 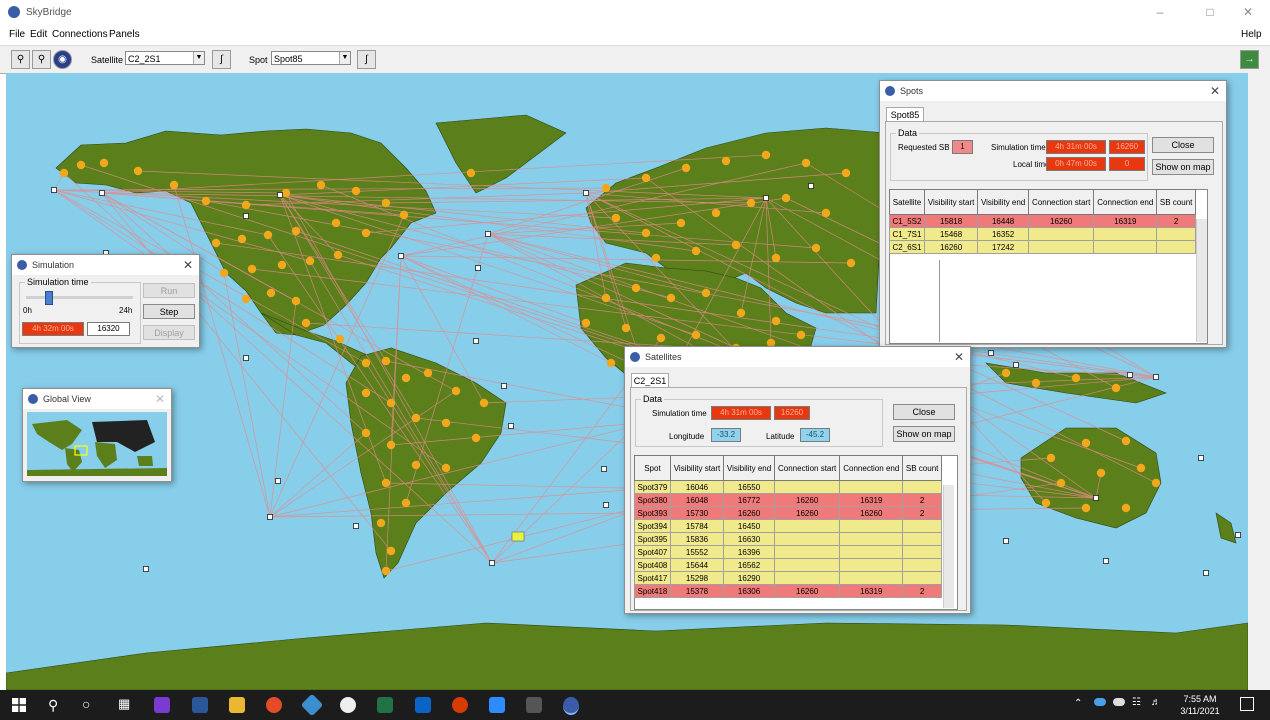 What do you see at coordinates (62, 59) in the screenshot?
I see `globe-icon: ◉` at bounding box center [62, 59].